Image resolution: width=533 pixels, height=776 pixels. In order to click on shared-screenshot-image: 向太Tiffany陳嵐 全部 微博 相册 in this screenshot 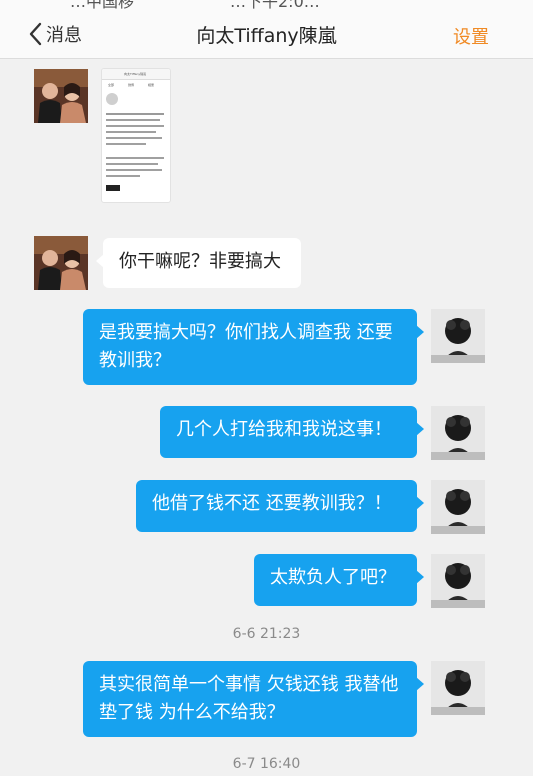, I will do `click(136, 135)`.